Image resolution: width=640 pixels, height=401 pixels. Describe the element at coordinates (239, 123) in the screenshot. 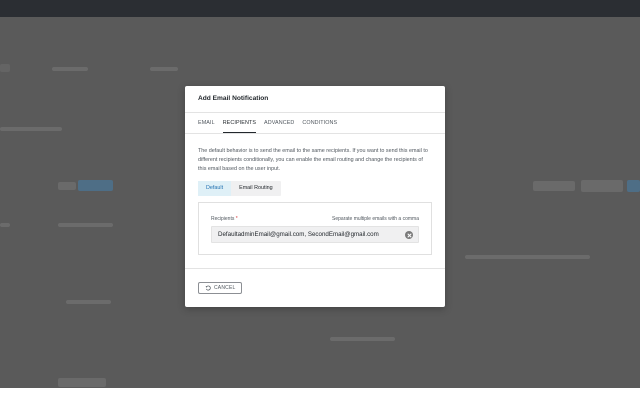

I see `tab-recipients: RECIPIENTS` at that location.